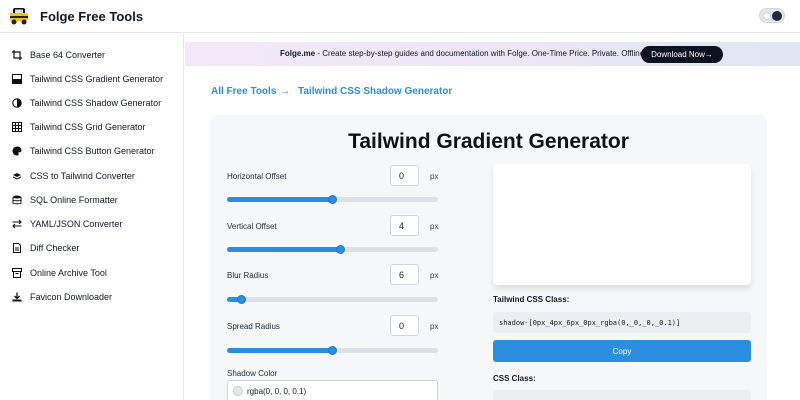 This screenshot has height=400, width=800. I want to click on file-icon, so click(17, 248).